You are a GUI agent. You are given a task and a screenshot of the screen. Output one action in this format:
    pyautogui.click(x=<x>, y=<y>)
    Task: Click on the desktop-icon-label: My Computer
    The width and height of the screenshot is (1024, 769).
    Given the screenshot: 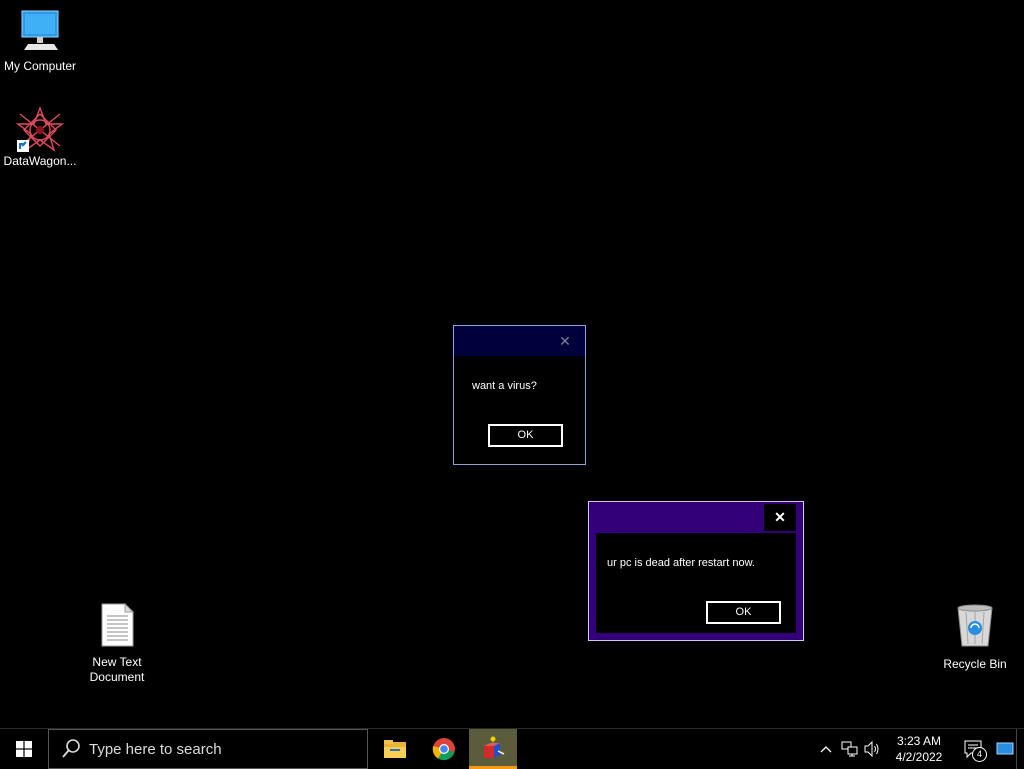 What is the action you would take?
    pyautogui.click(x=40, y=66)
    